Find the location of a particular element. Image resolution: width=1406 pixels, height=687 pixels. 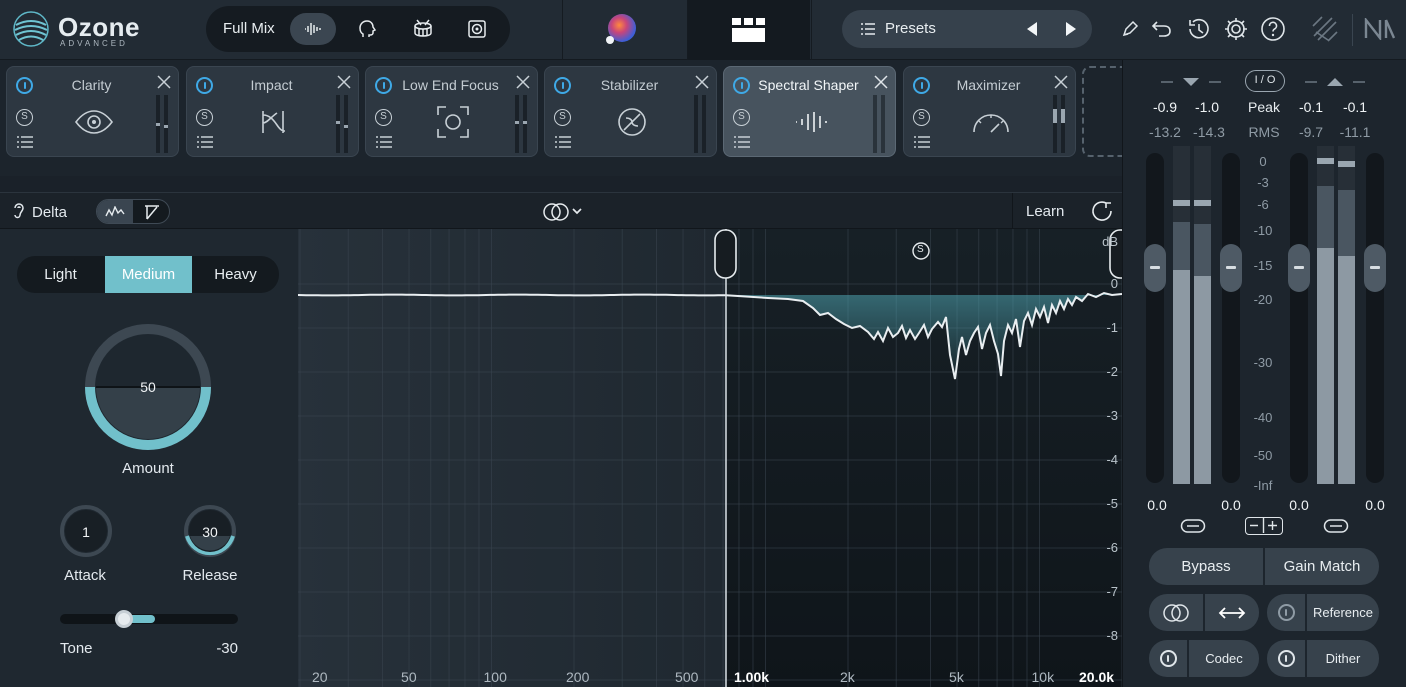

input-link-icon is located at coordinates (1193, 526).